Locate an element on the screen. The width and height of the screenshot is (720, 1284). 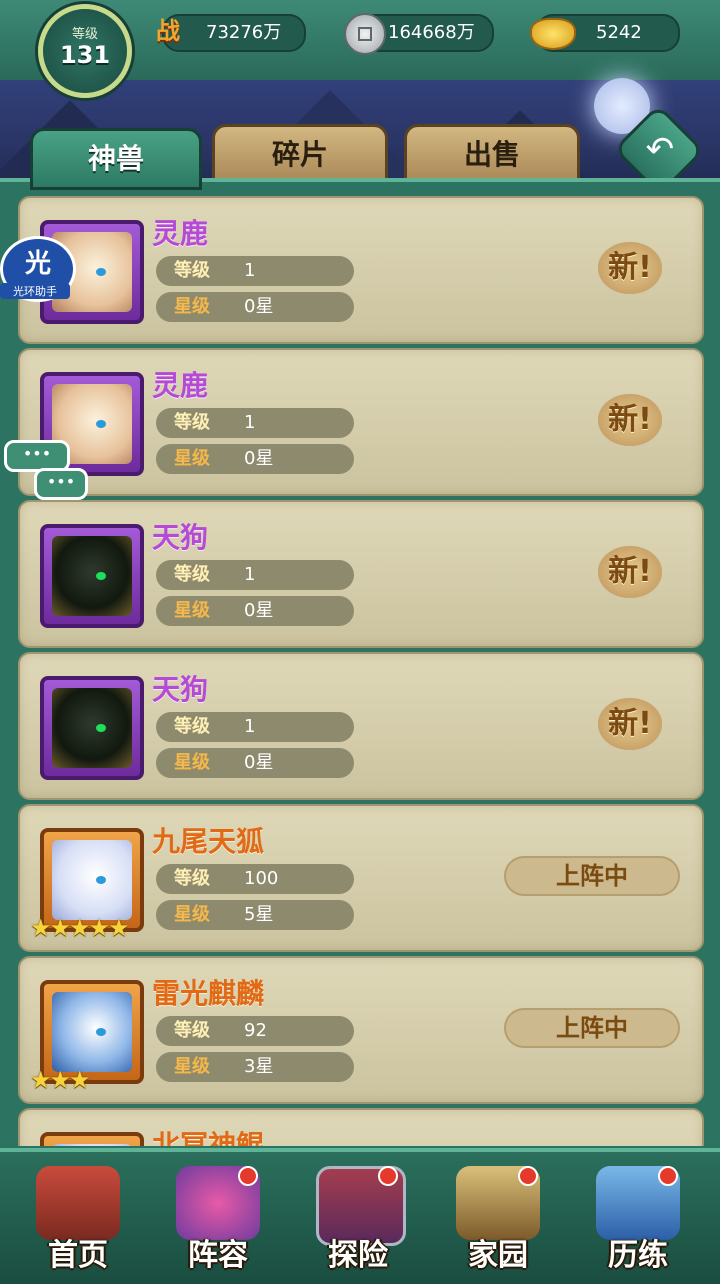
nav-label: 探险 is located at coordinates (358, 1255).